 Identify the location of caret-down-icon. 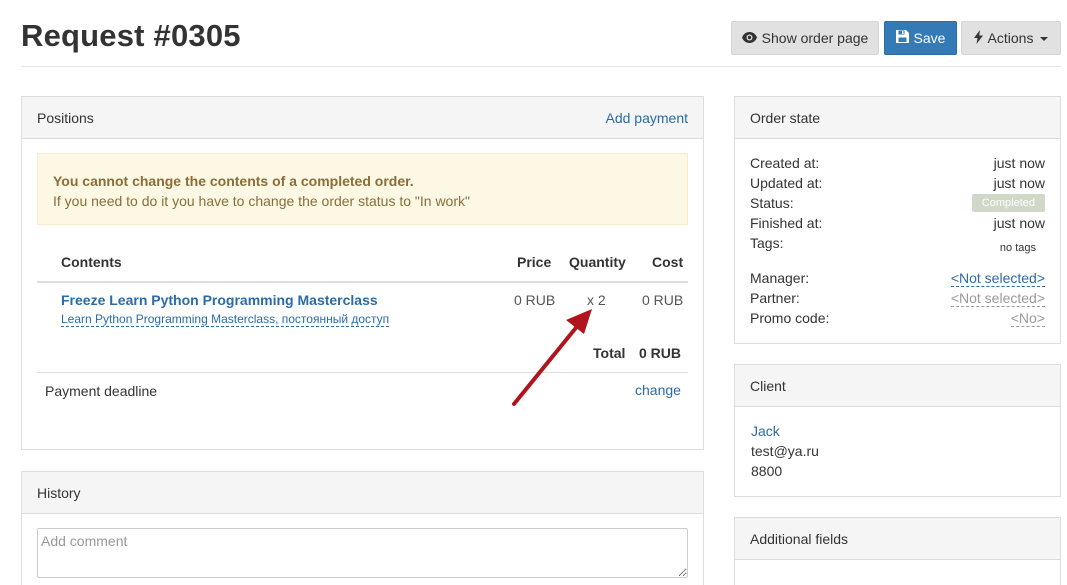
(1044, 39).